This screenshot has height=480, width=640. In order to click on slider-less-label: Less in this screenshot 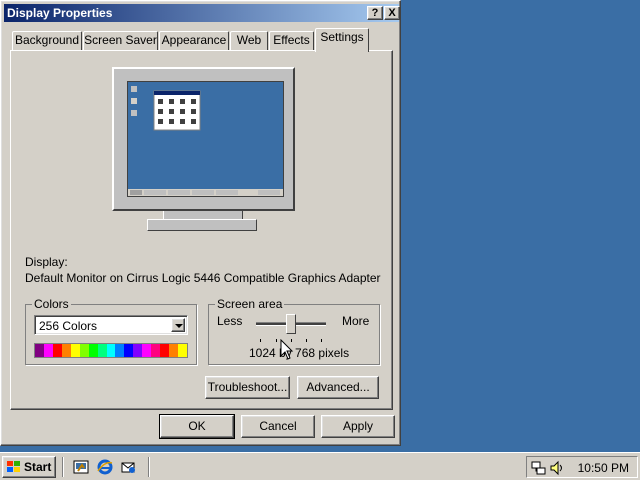, I will do `click(230, 321)`.